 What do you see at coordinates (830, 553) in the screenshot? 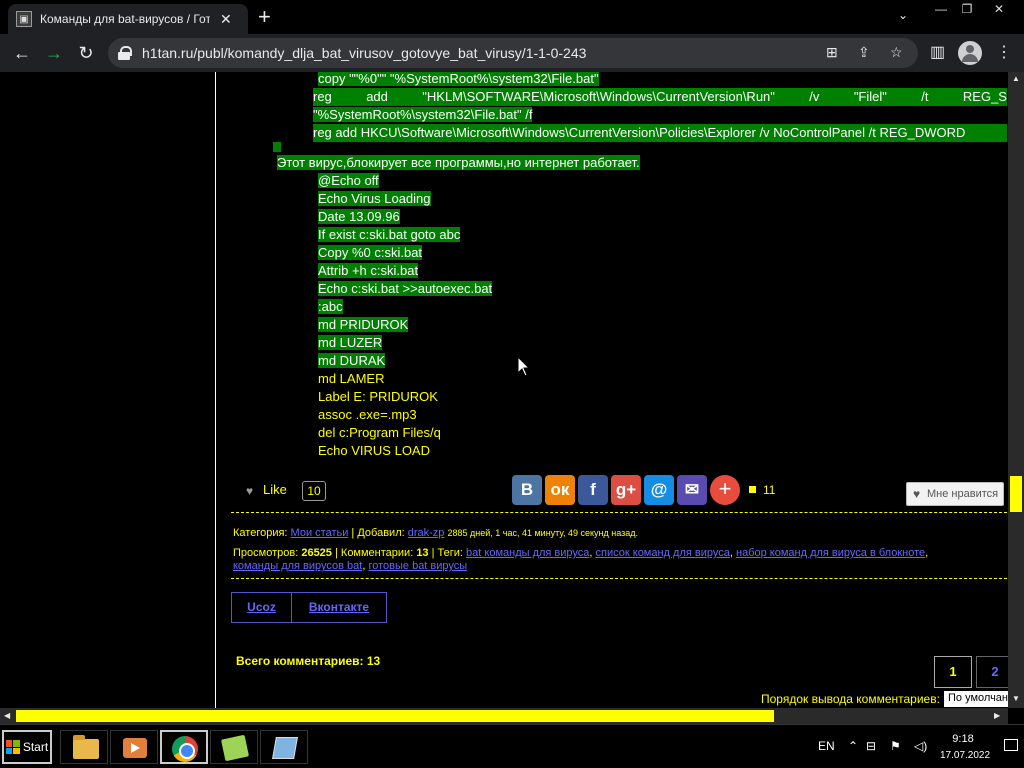
I see `tag-link: набор команд для вируса в блокноте` at bounding box center [830, 553].